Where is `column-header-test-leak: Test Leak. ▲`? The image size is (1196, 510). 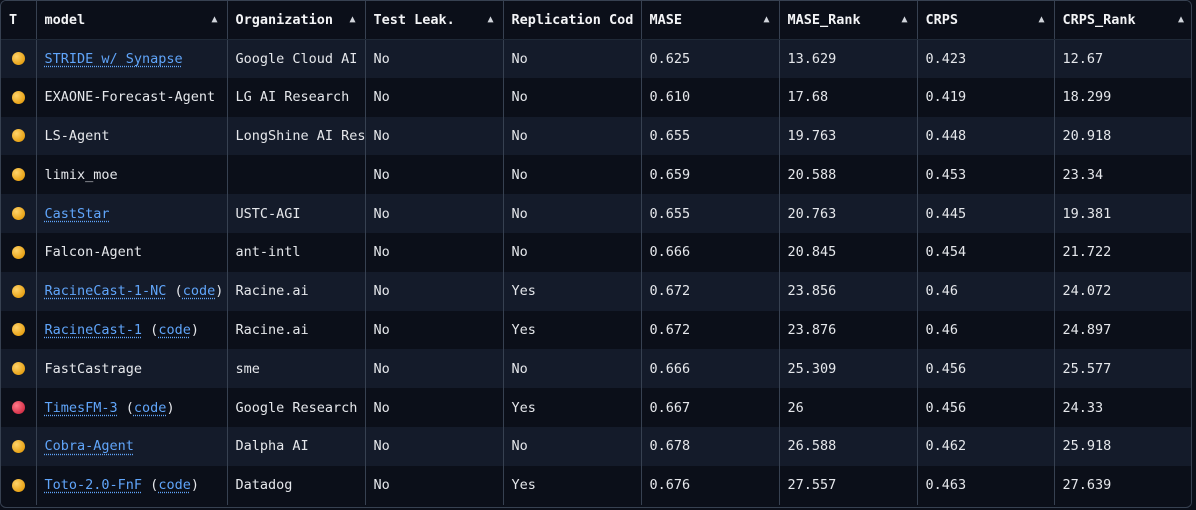 column-header-test-leak: Test Leak. ▲ is located at coordinates (434, 20).